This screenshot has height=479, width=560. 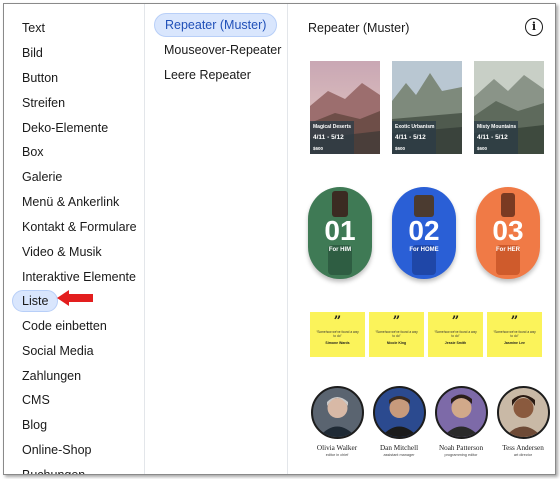 I want to click on pill-label: For HER, so click(x=508, y=250).